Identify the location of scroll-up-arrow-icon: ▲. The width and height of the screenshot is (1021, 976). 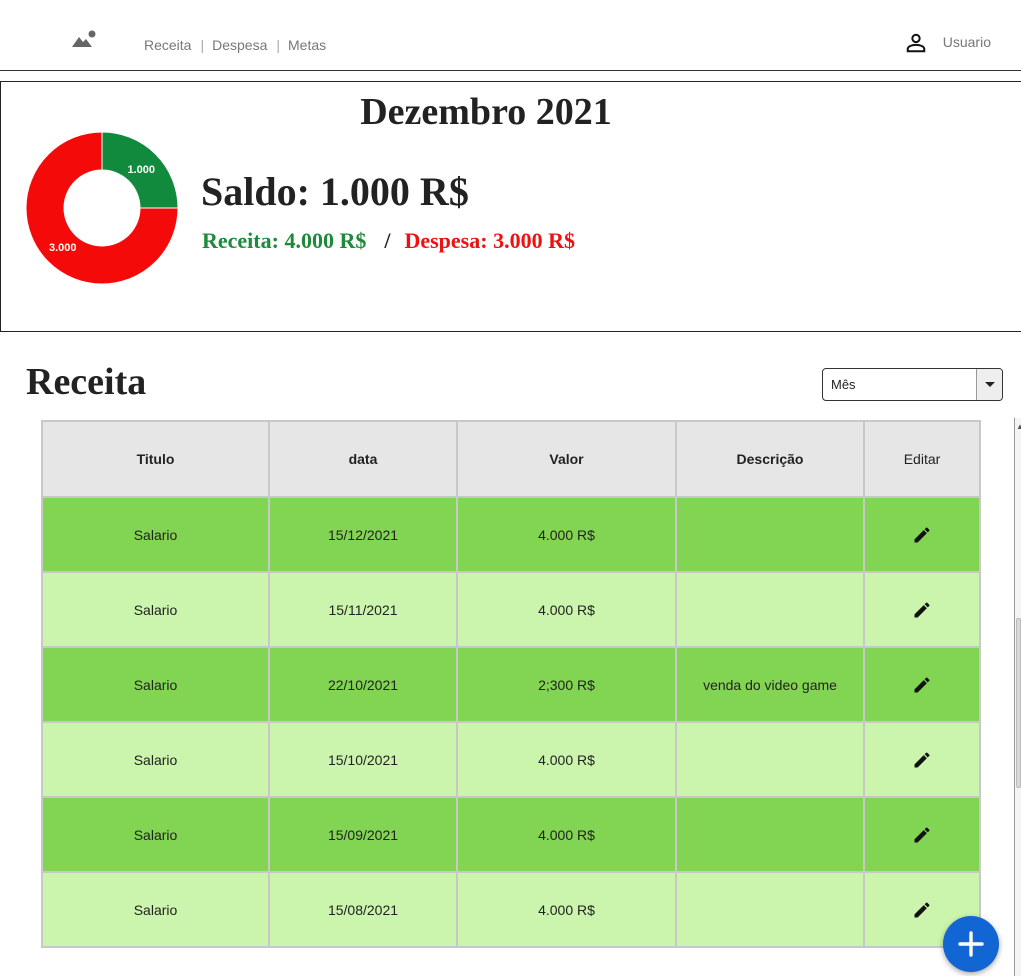
(1018, 426).